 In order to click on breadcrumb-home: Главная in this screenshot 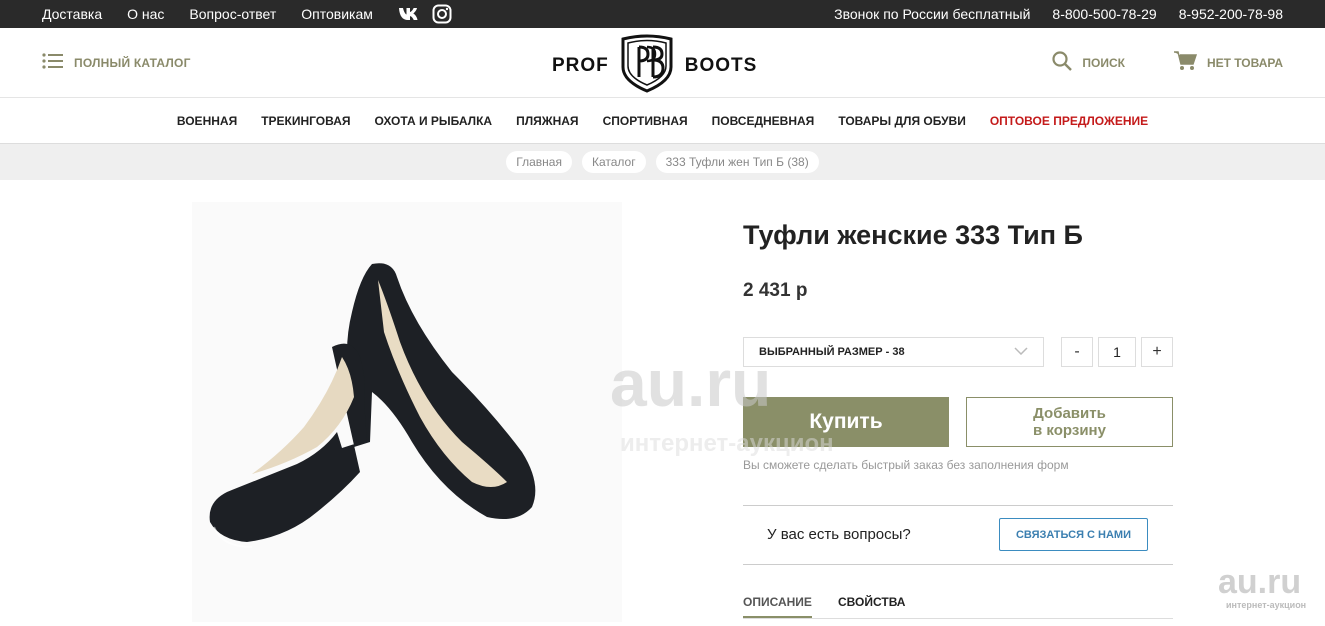, I will do `click(539, 162)`.